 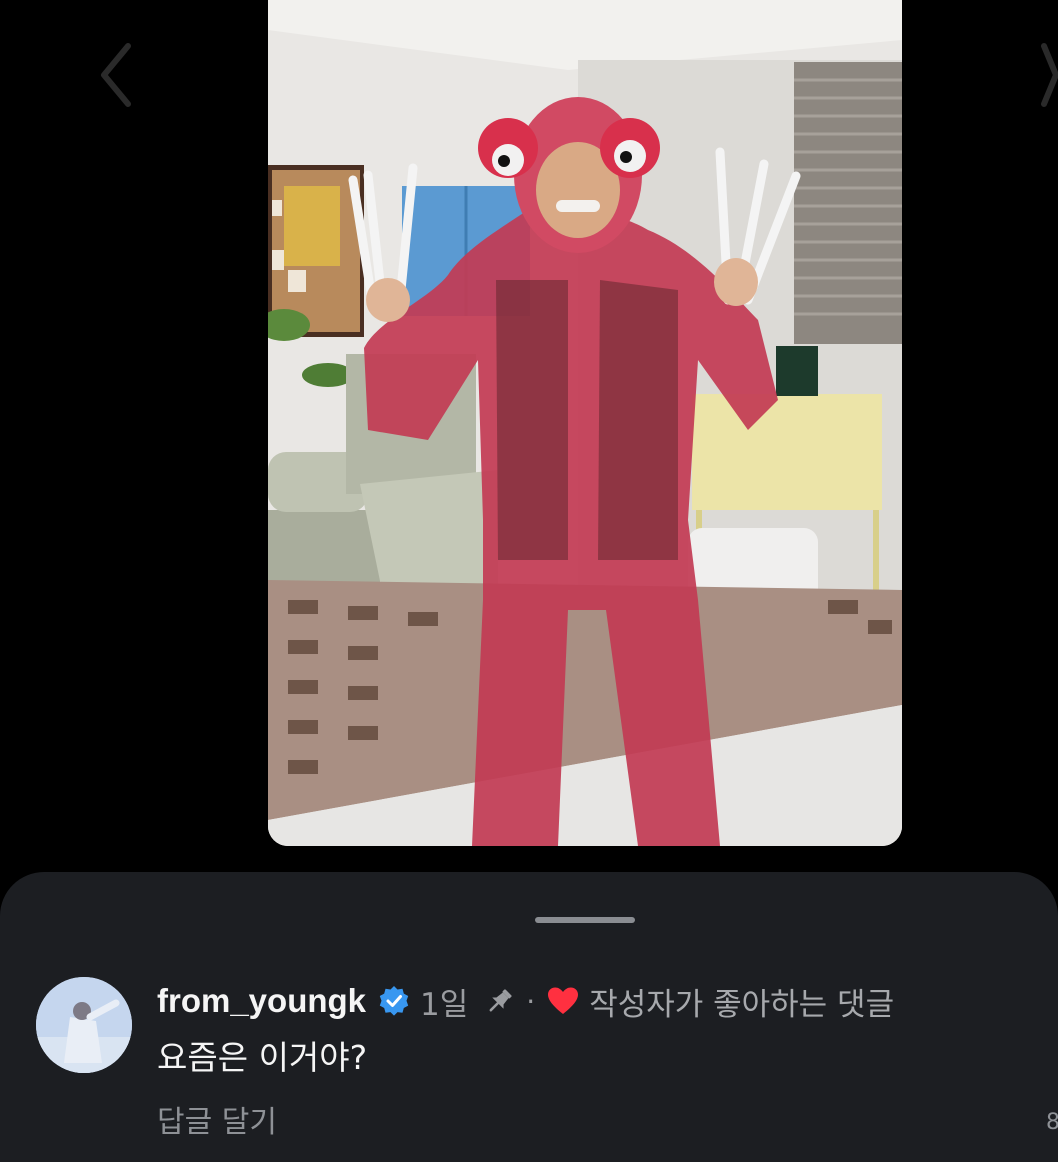 I want to click on chevron-left-icon, so click(x=116, y=75).